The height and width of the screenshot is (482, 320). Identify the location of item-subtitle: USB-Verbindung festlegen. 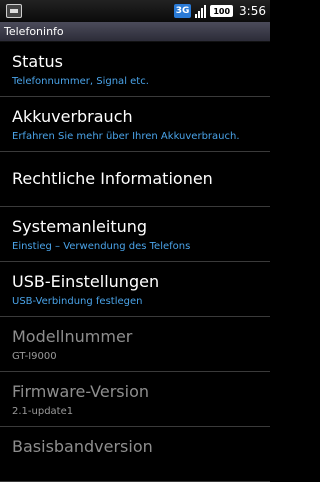
(77, 301).